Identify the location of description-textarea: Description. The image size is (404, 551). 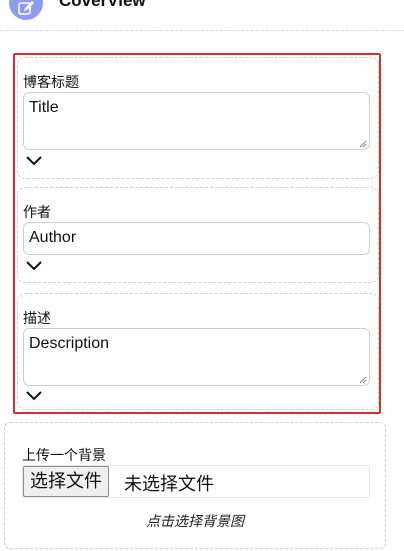
(196, 357).